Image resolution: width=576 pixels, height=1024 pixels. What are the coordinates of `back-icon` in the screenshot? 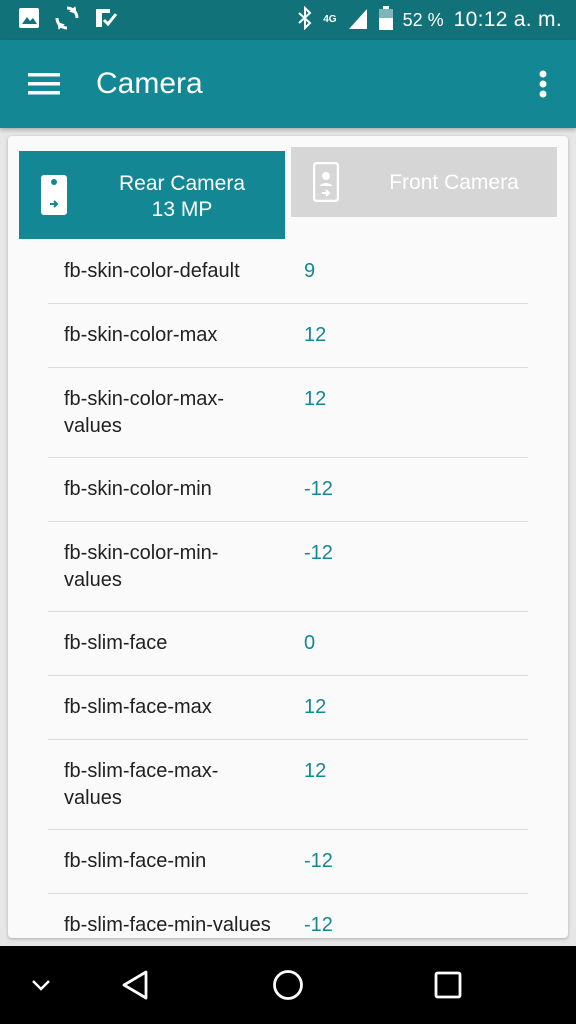 It's located at (135, 985).